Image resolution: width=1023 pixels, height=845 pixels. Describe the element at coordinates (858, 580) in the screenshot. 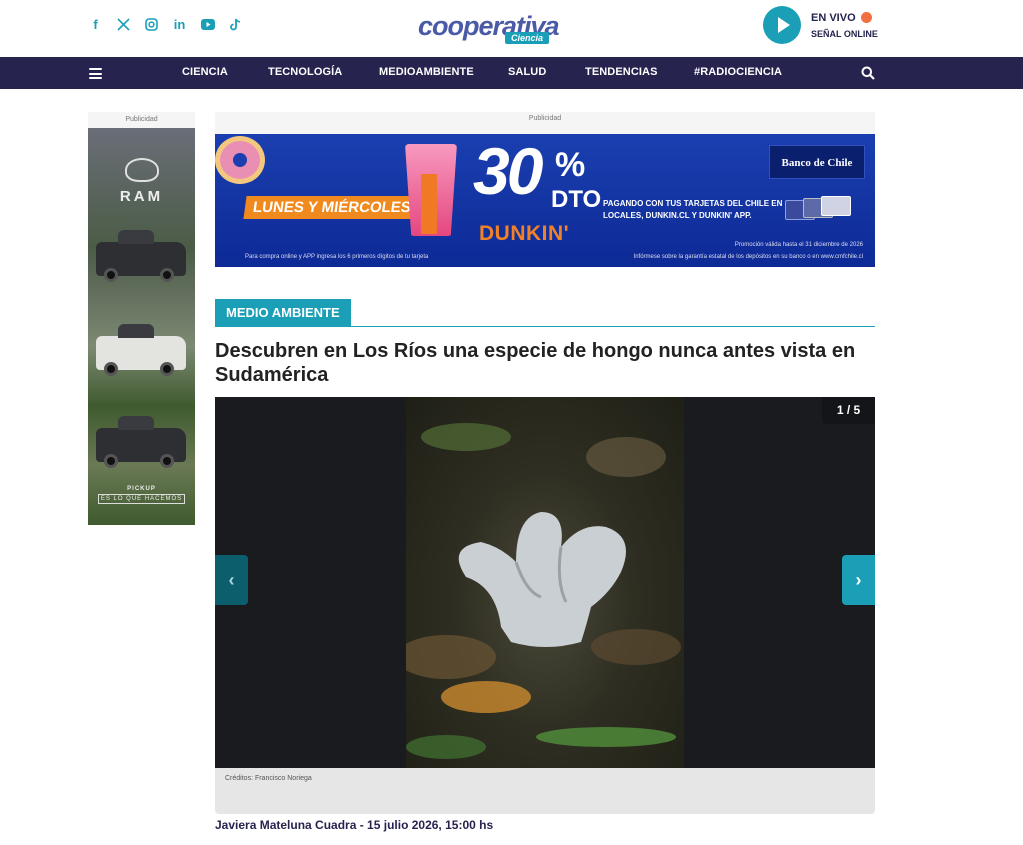

I see `gallery-next-button: ›` at that location.